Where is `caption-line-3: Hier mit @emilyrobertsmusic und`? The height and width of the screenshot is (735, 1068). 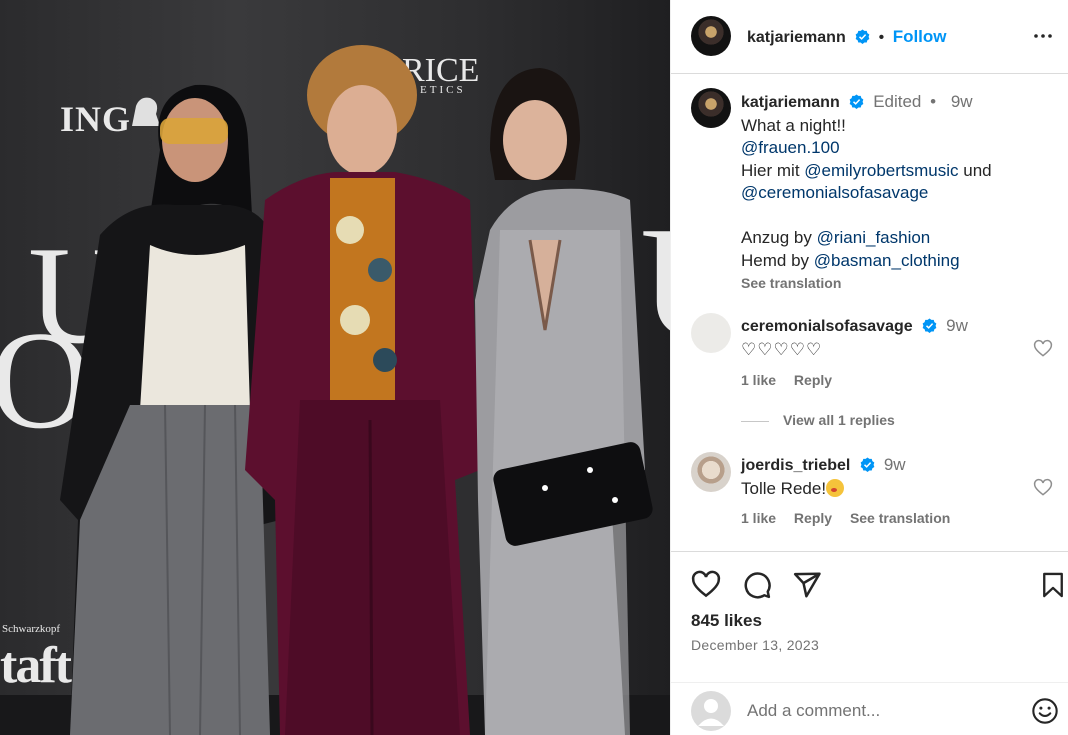
caption-line-3: Hier mit @emilyrobertsmusic und is located at coordinates (901, 171).